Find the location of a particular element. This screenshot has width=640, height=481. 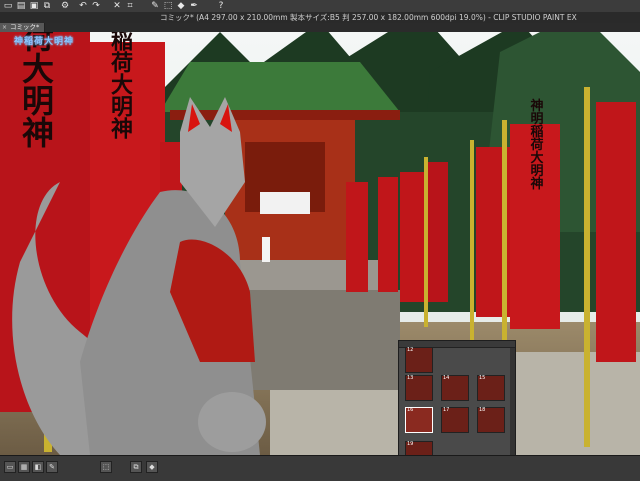

banner-text-far-left: 円稲荷大明神 is located at coordinates (36, 90).